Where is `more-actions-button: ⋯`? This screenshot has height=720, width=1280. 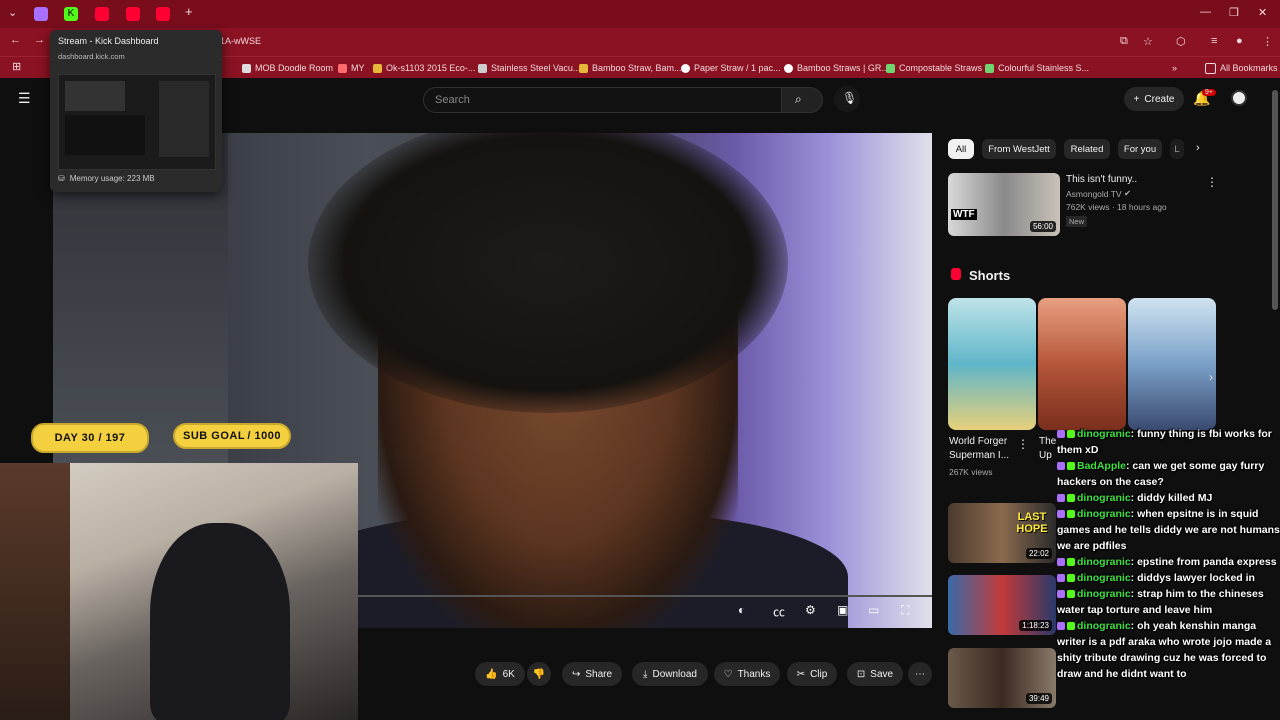 more-actions-button: ⋯ is located at coordinates (920, 674).